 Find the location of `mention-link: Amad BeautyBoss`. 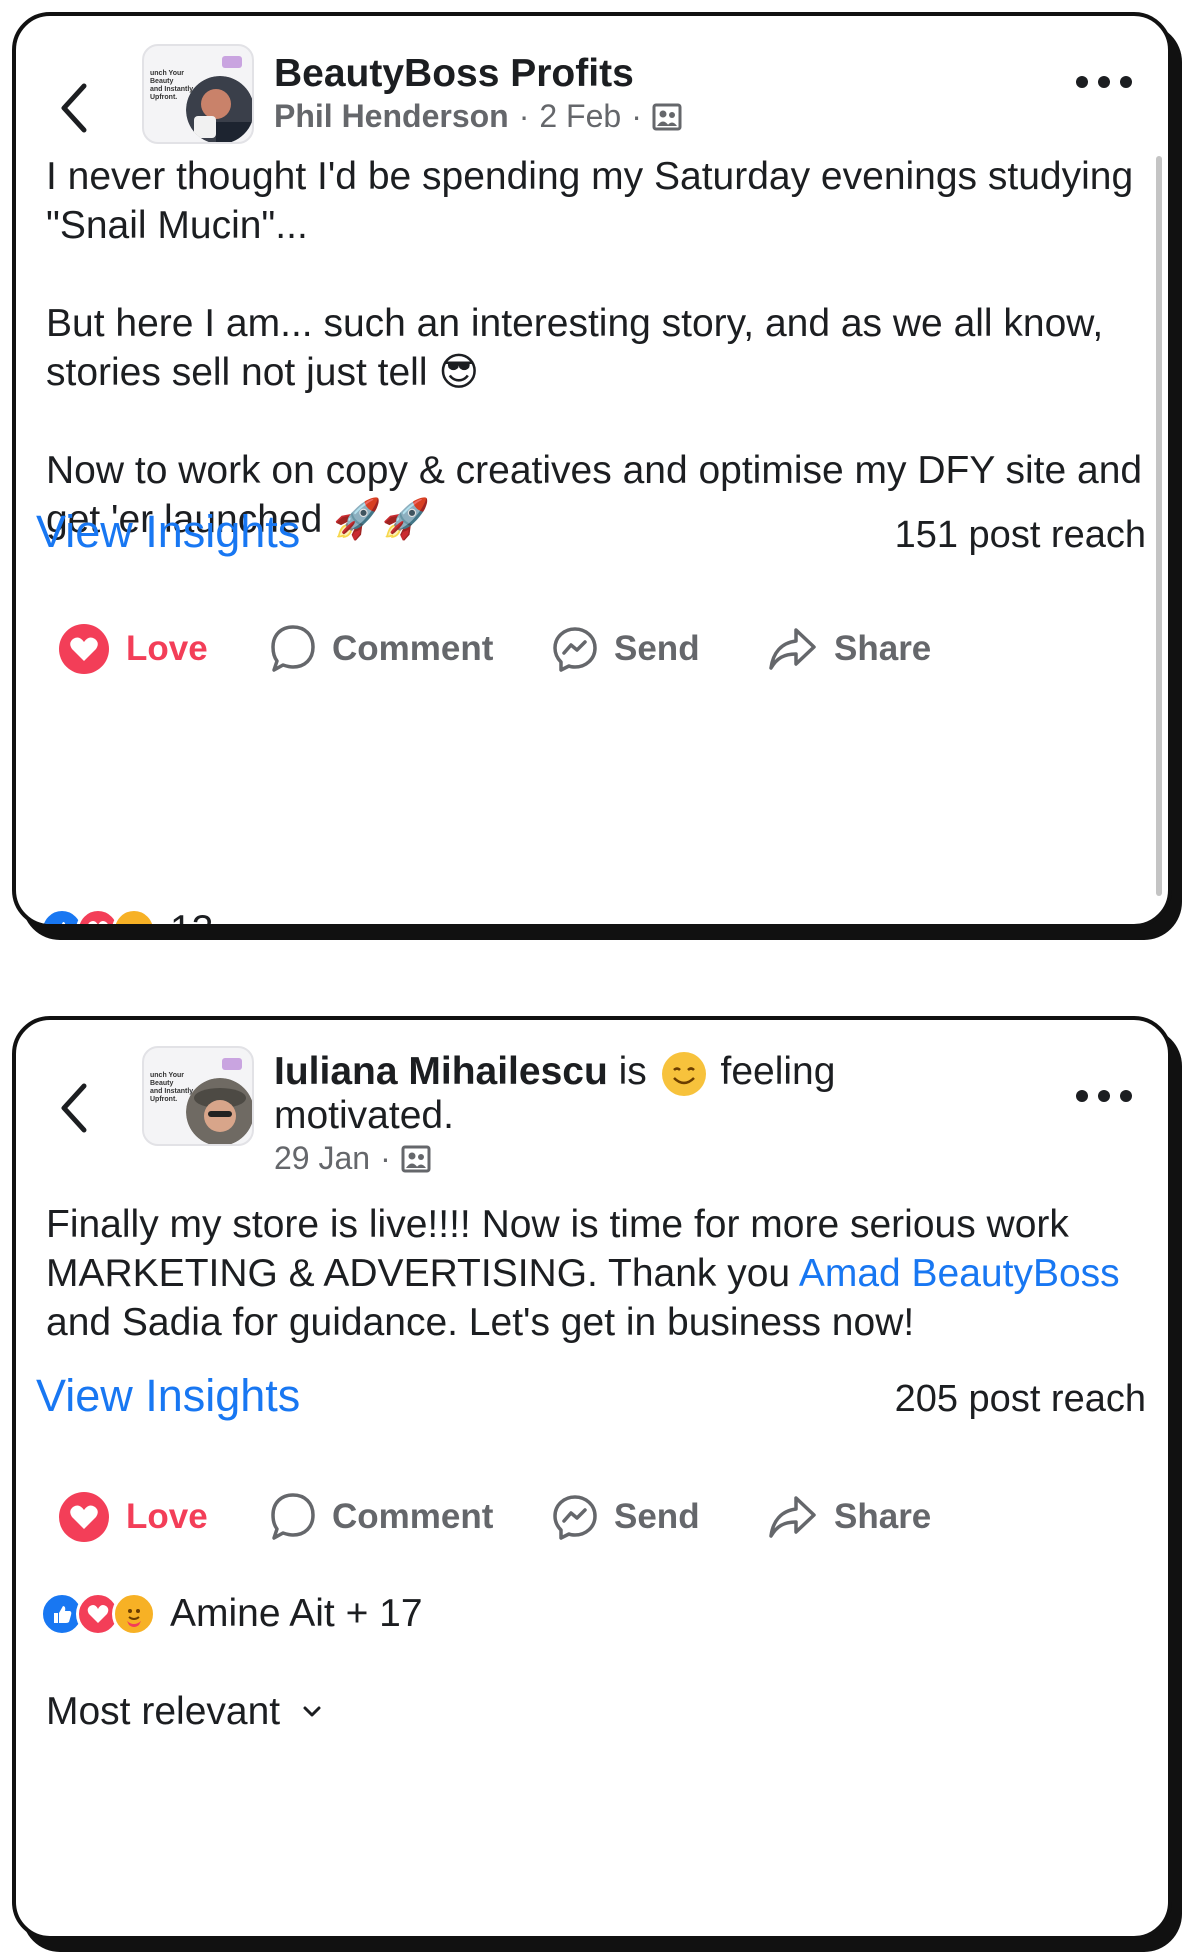

mention-link: Amad BeautyBoss is located at coordinates (959, 1273).